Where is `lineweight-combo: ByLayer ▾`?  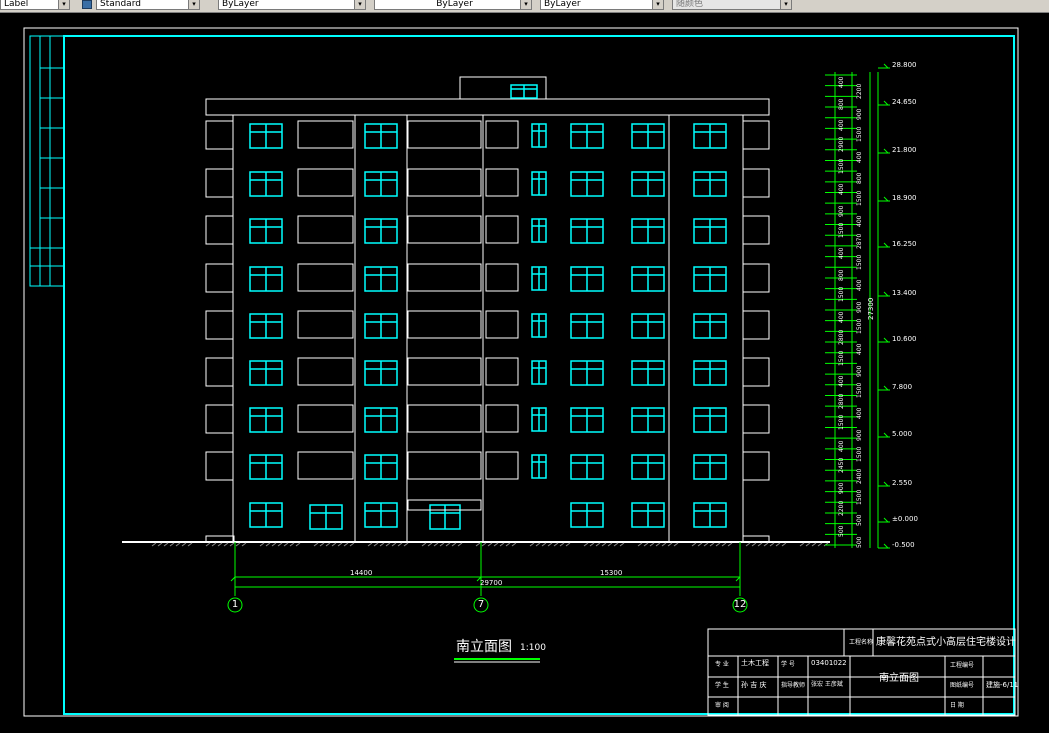
lineweight-combo: ByLayer ▾ is located at coordinates (602, 5).